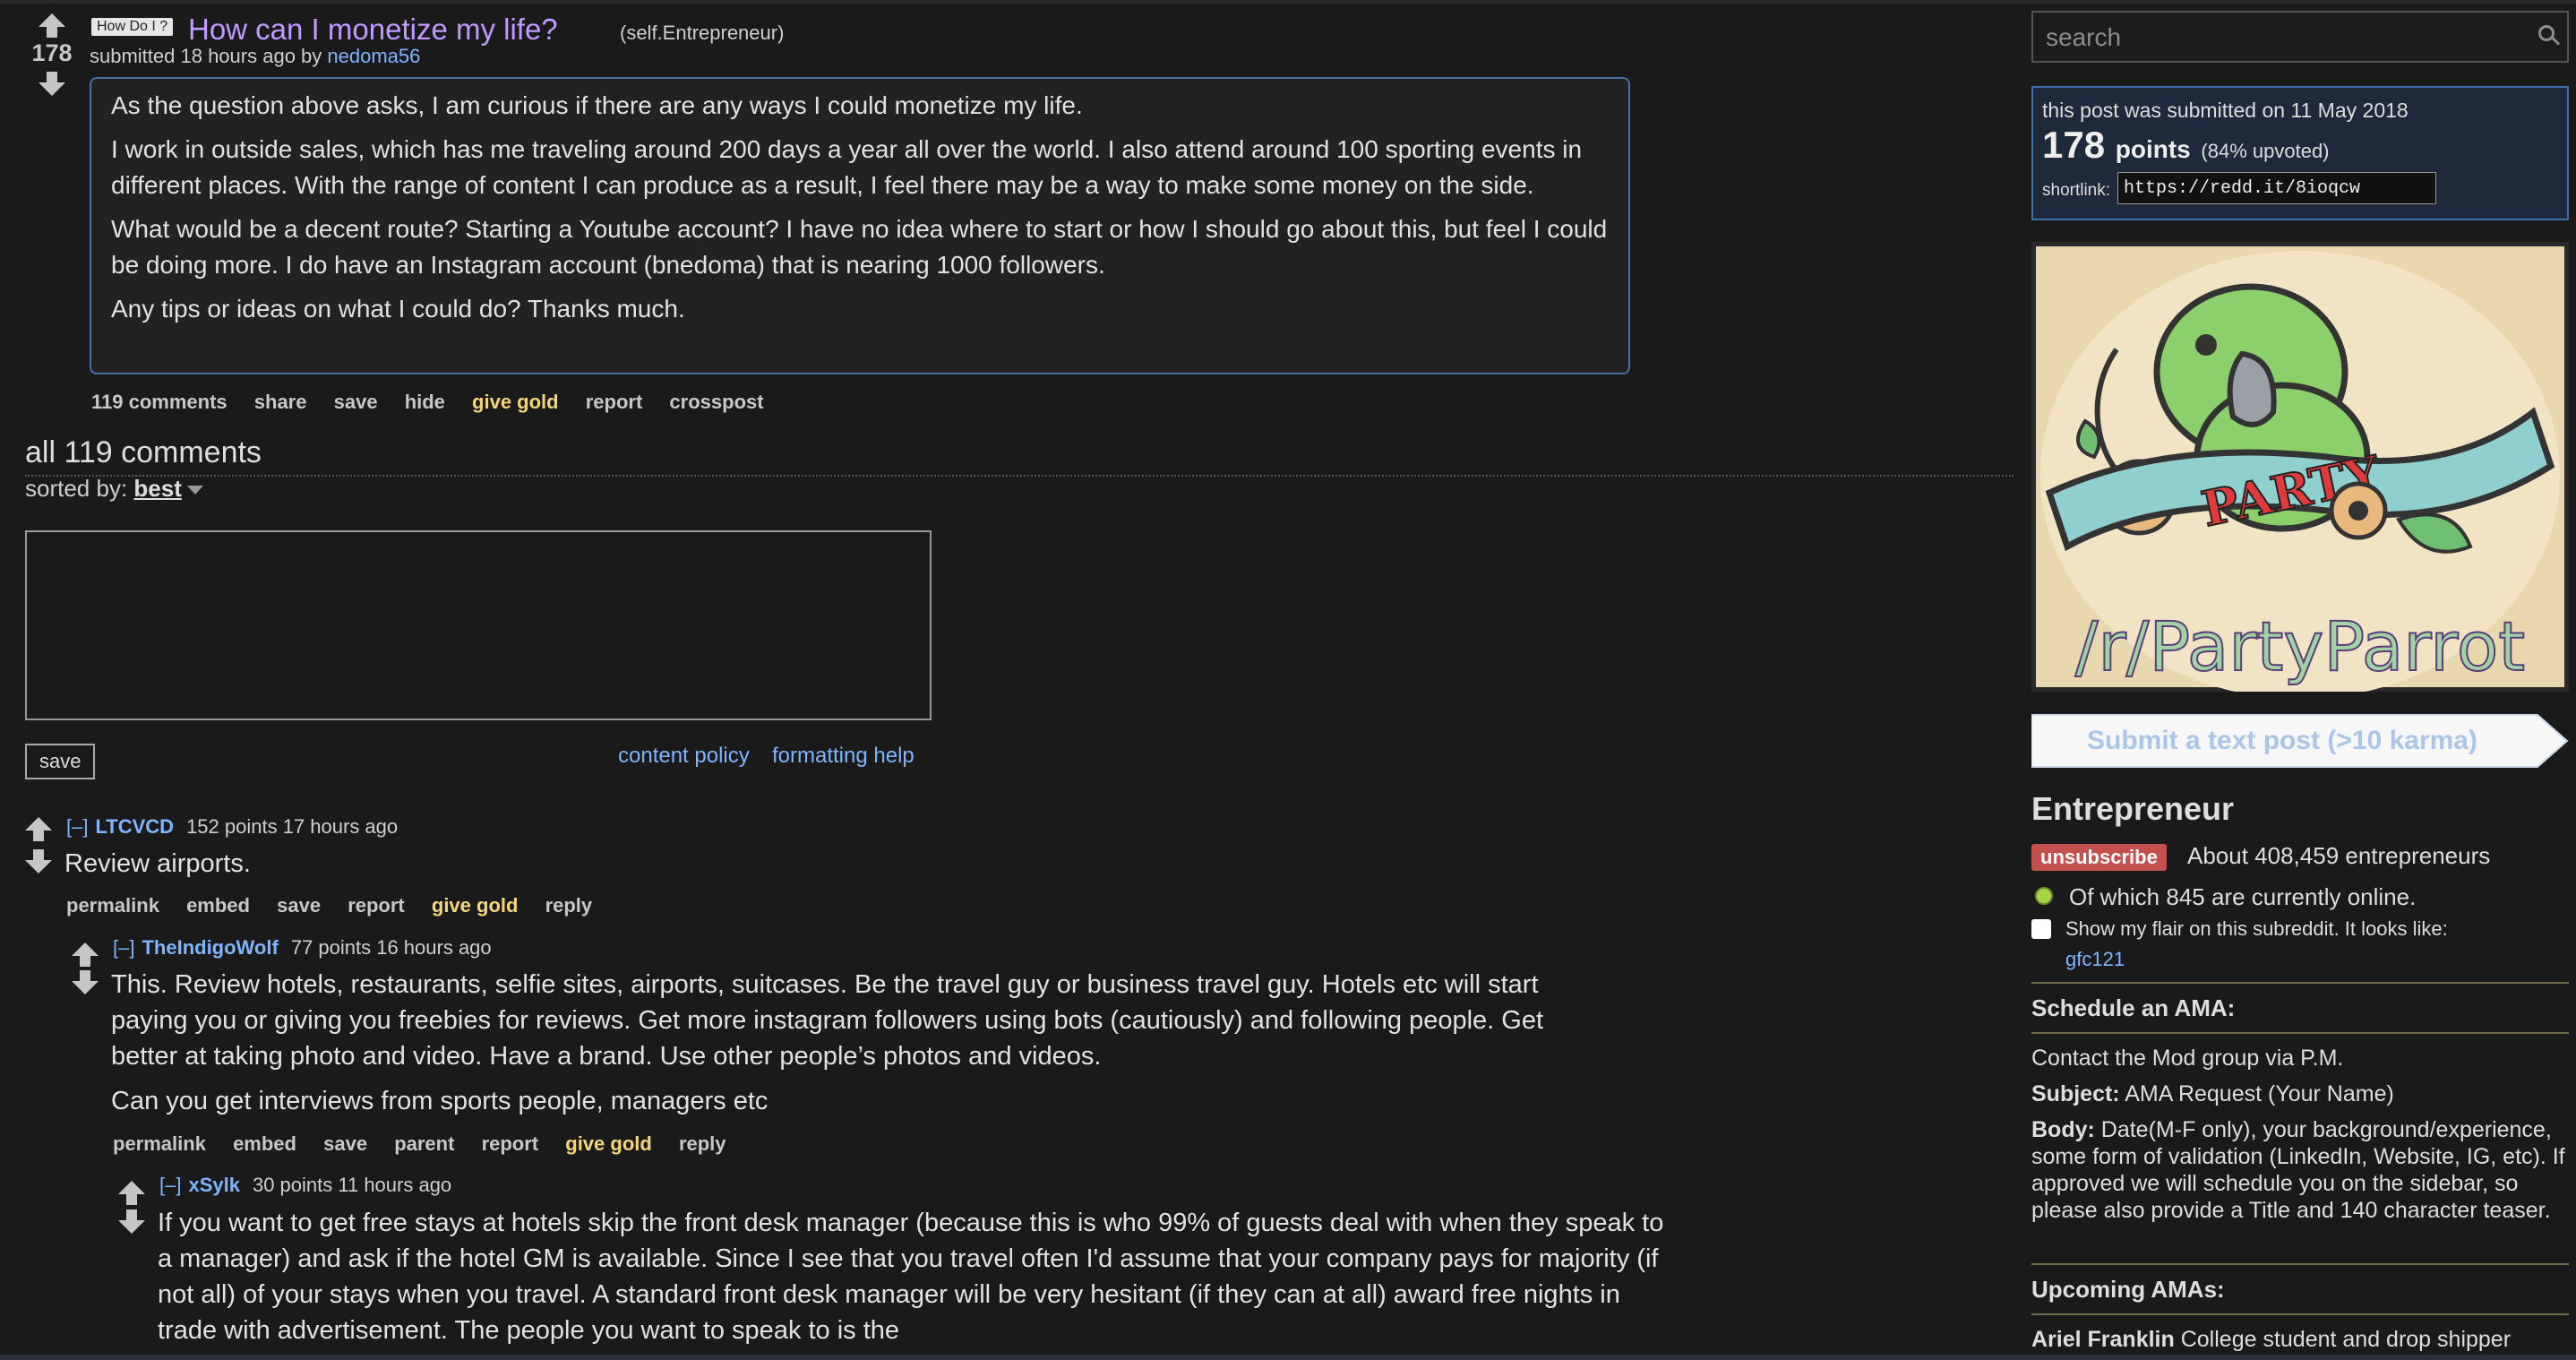  I want to click on submitted-date: this post was submitted on 11 May 2018, so click(2225, 110).